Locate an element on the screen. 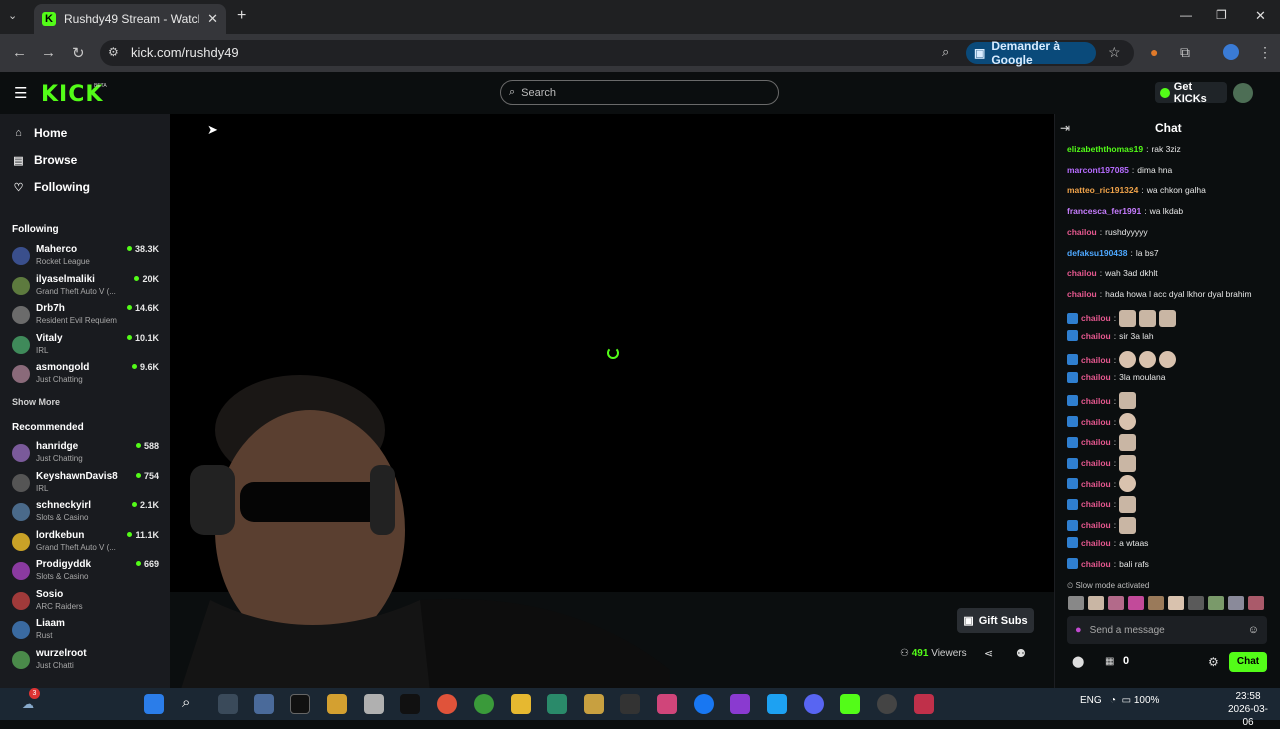  reload-icon: ↻ is located at coordinates (78, 53).